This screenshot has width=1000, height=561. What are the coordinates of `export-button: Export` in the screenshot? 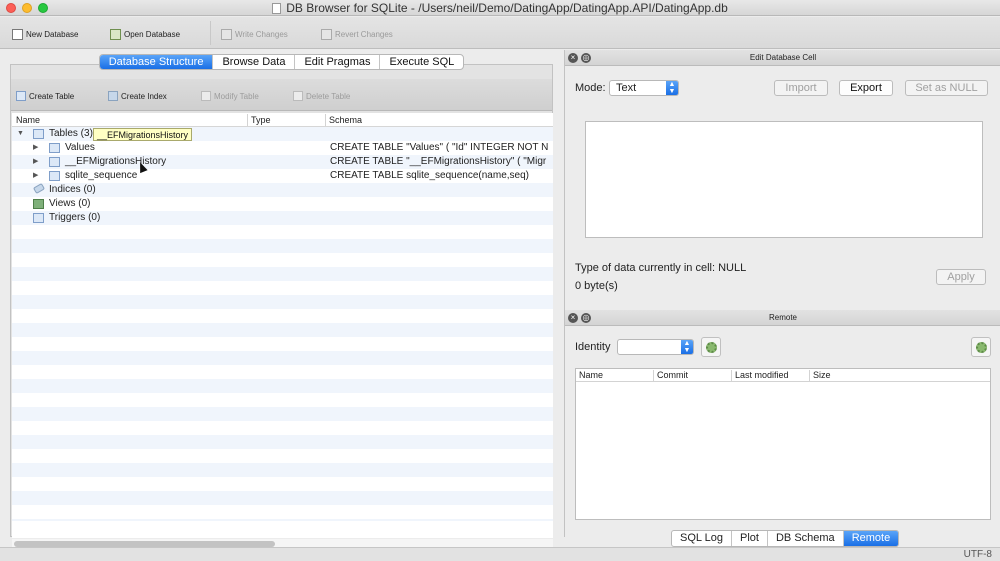 It's located at (866, 88).